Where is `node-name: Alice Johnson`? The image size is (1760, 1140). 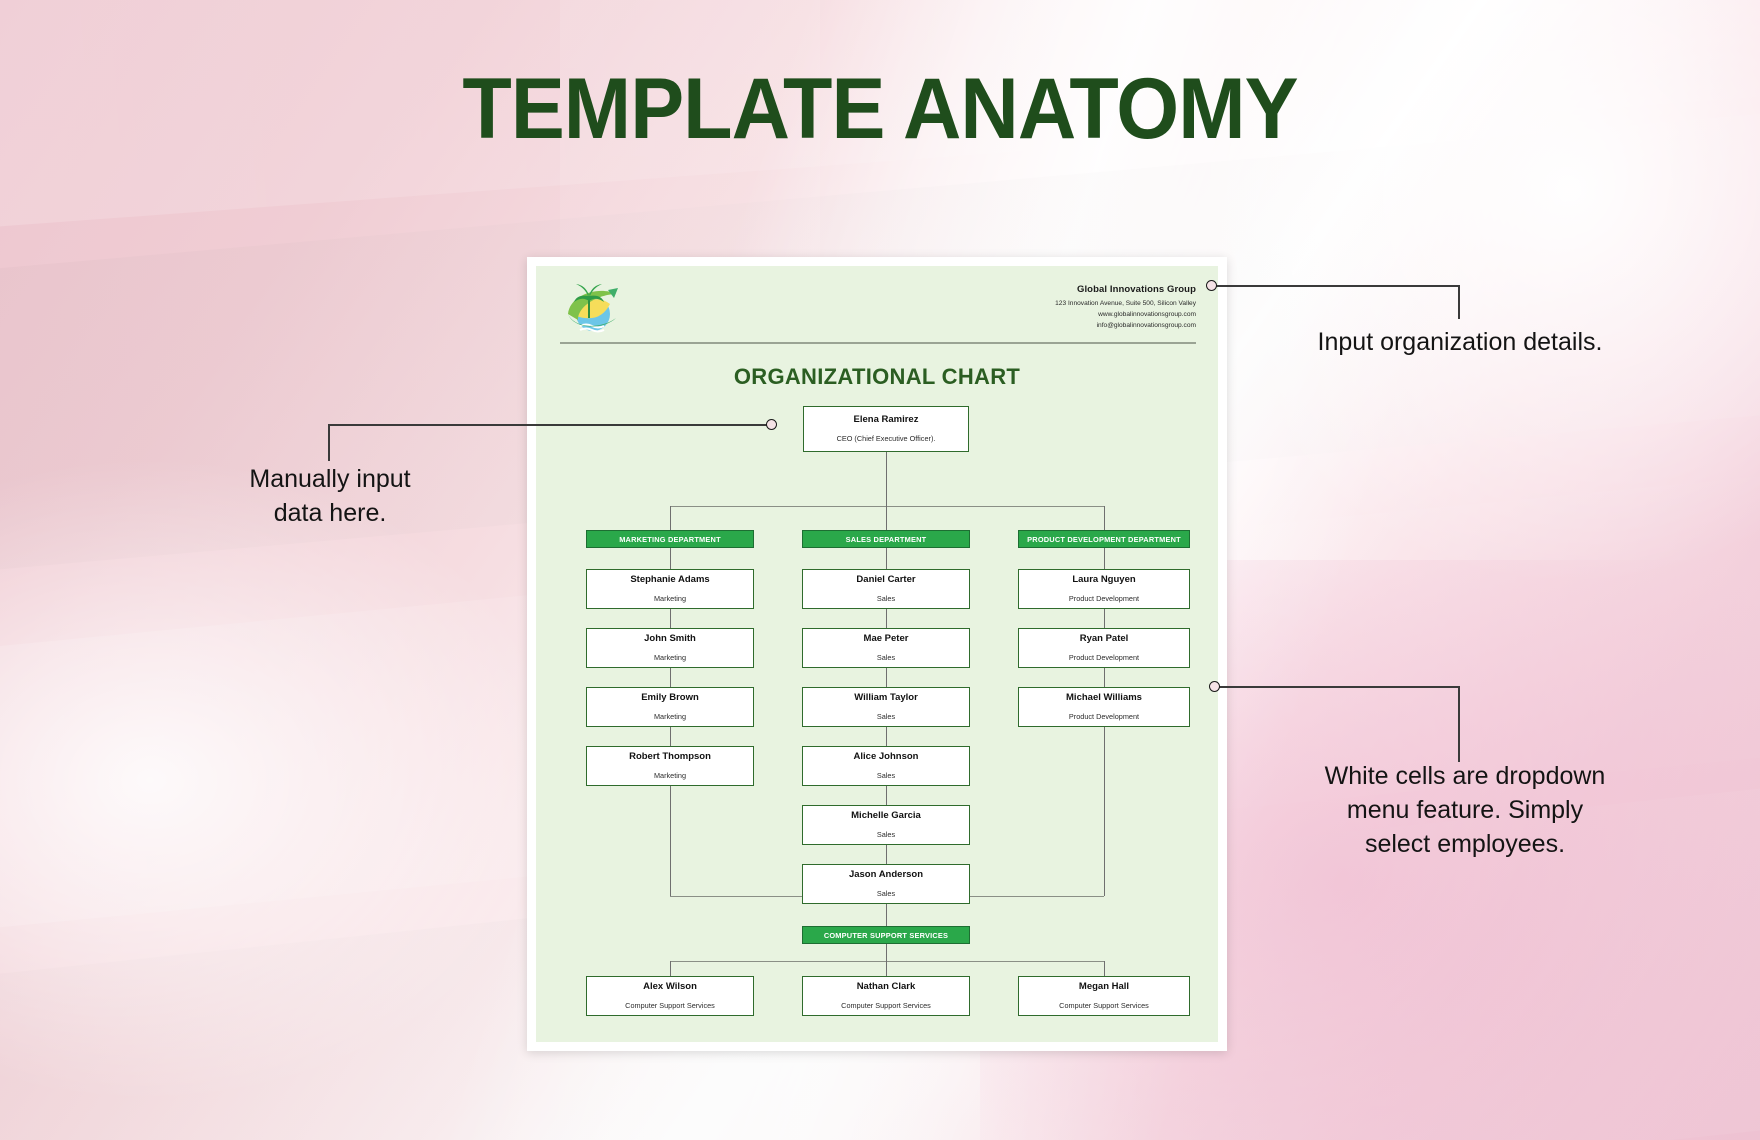
node-name: Alice Johnson is located at coordinates (886, 757).